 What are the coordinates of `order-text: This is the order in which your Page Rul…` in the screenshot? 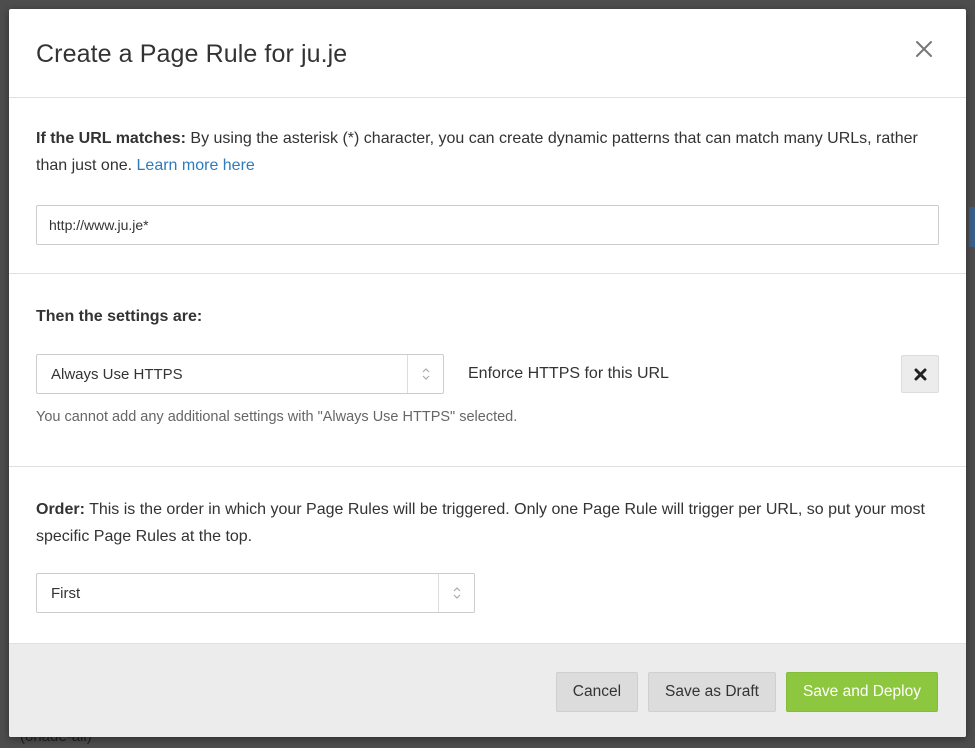 It's located at (480, 523).